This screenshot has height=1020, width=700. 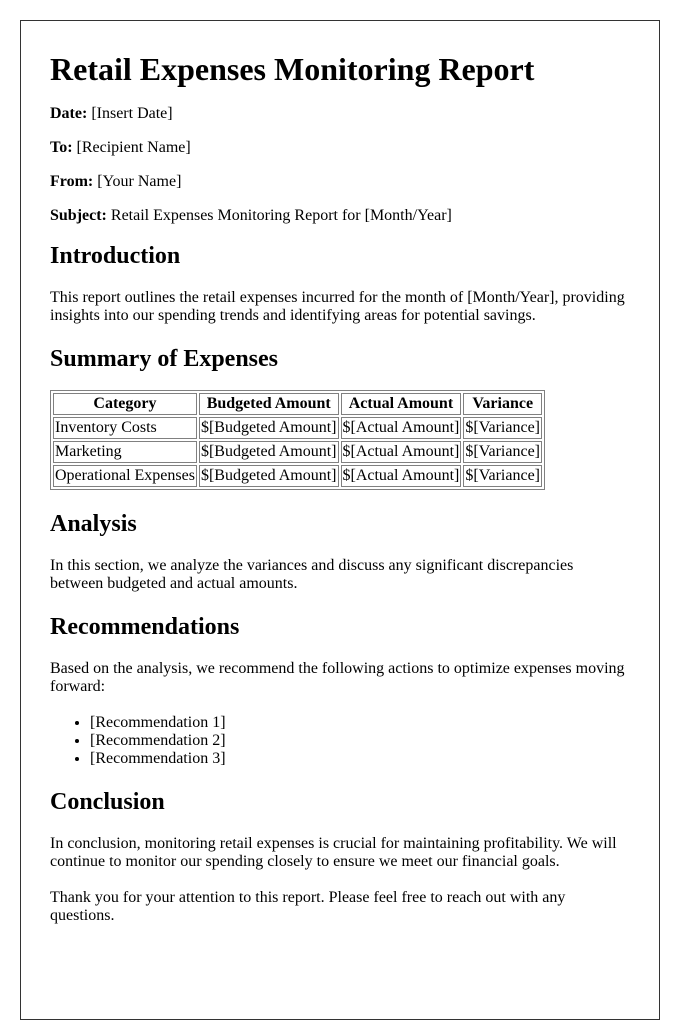 I want to click on column-header: Budgeted Amount, so click(x=268, y=404).